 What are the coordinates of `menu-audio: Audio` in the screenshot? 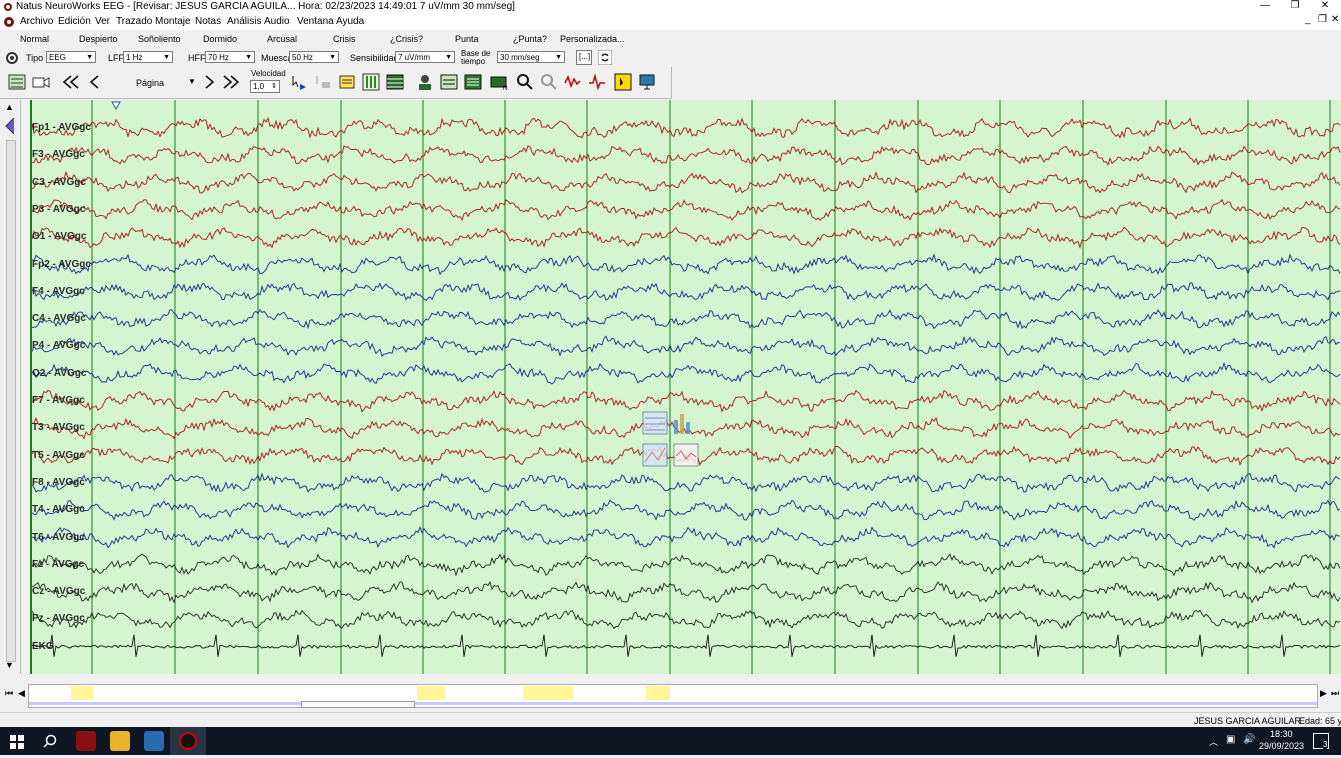 It's located at (277, 21).